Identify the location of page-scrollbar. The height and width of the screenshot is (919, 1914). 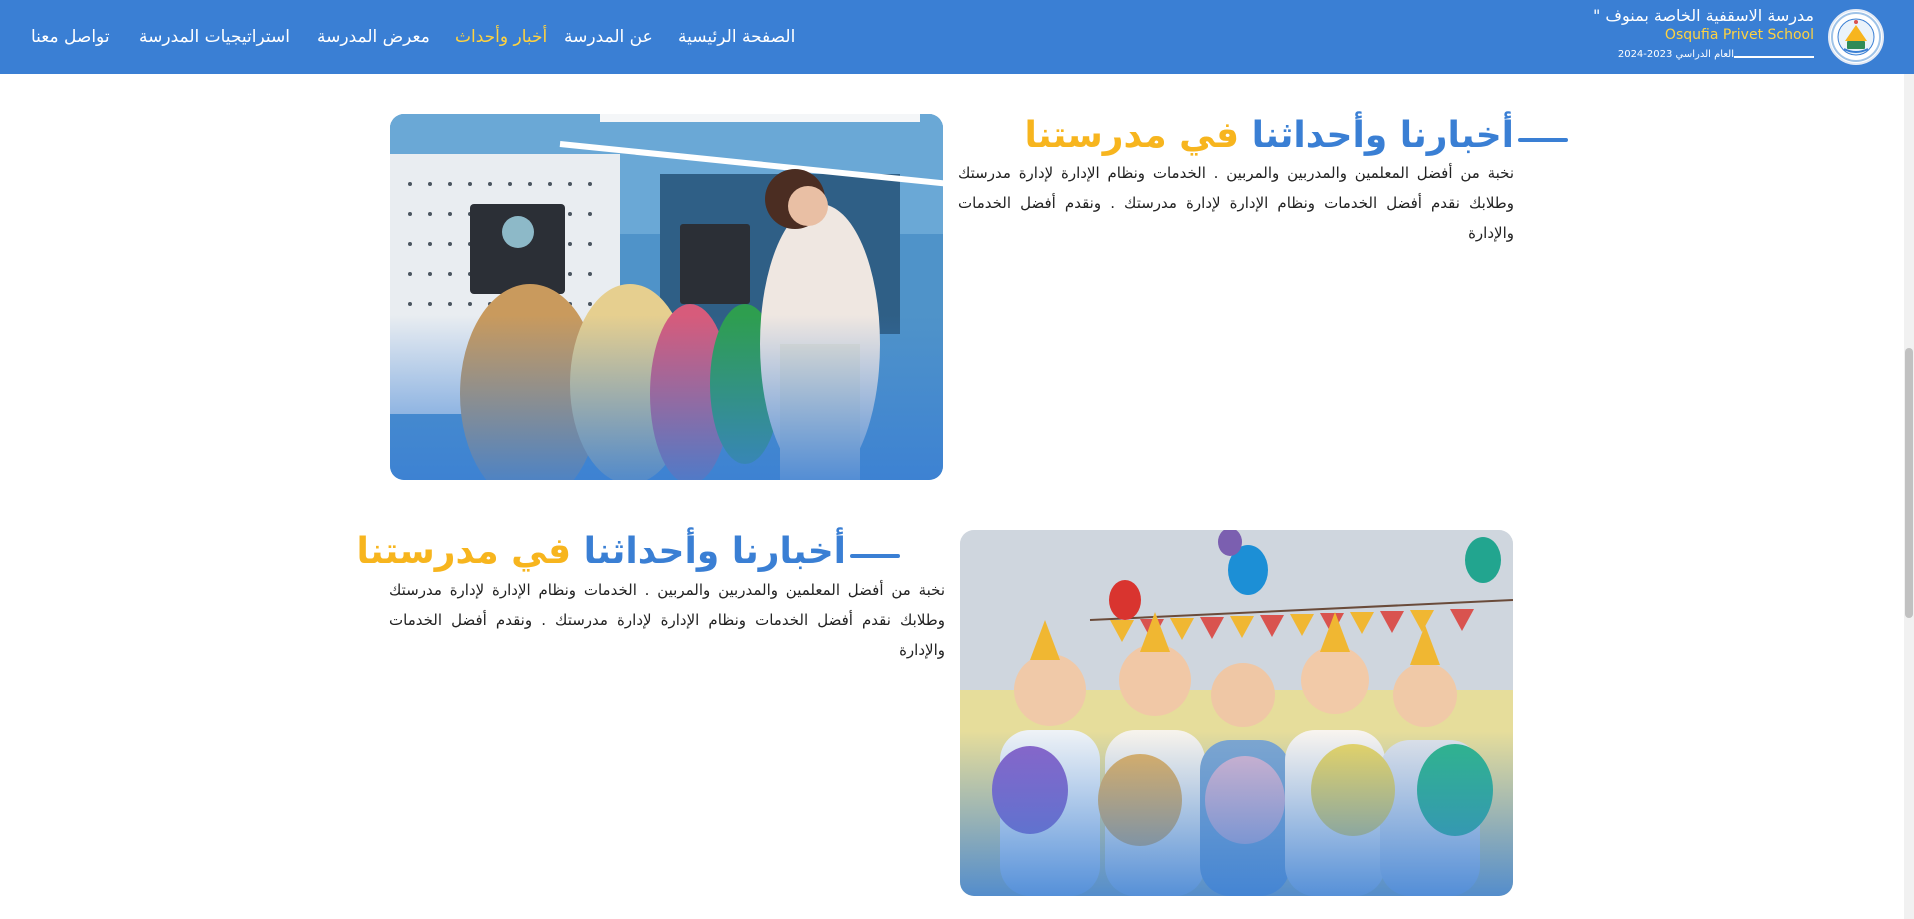
(1909, 496).